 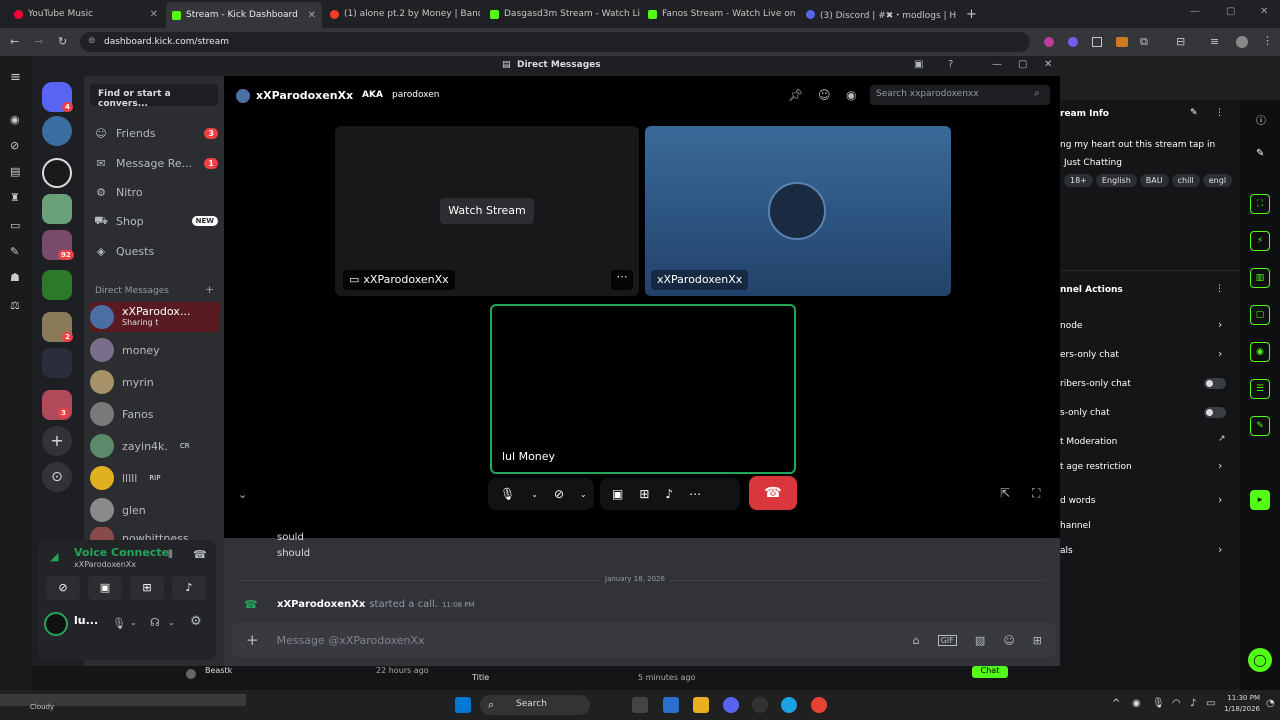 What do you see at coordinates (555, 42) in the screenshot?
I see `address-bar: ⊜ dashboard.kick.com/stream` at bounding box center [555, 42].